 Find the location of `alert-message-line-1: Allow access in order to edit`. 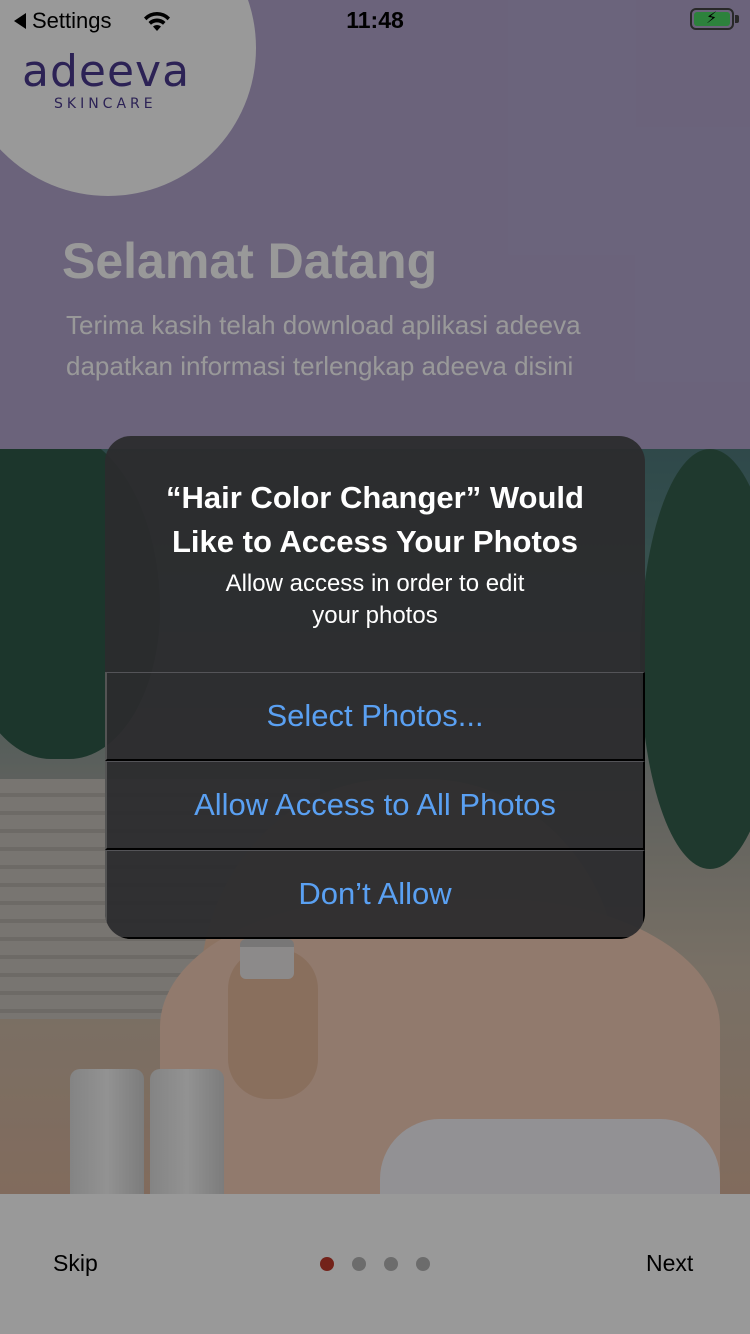

alert-message-line-1: Allow access in order to edit is located at coordinates (375, 583).